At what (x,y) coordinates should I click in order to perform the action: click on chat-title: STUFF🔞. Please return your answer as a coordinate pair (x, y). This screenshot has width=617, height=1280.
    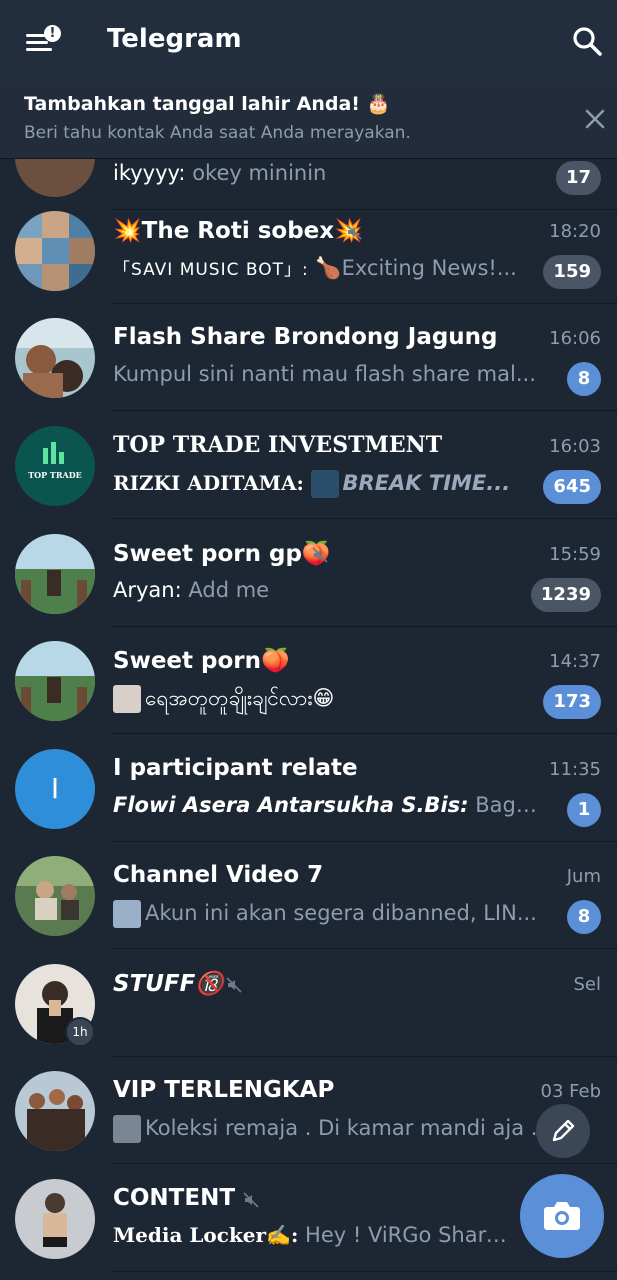
    Looking at the image, I should click on (168, 984).